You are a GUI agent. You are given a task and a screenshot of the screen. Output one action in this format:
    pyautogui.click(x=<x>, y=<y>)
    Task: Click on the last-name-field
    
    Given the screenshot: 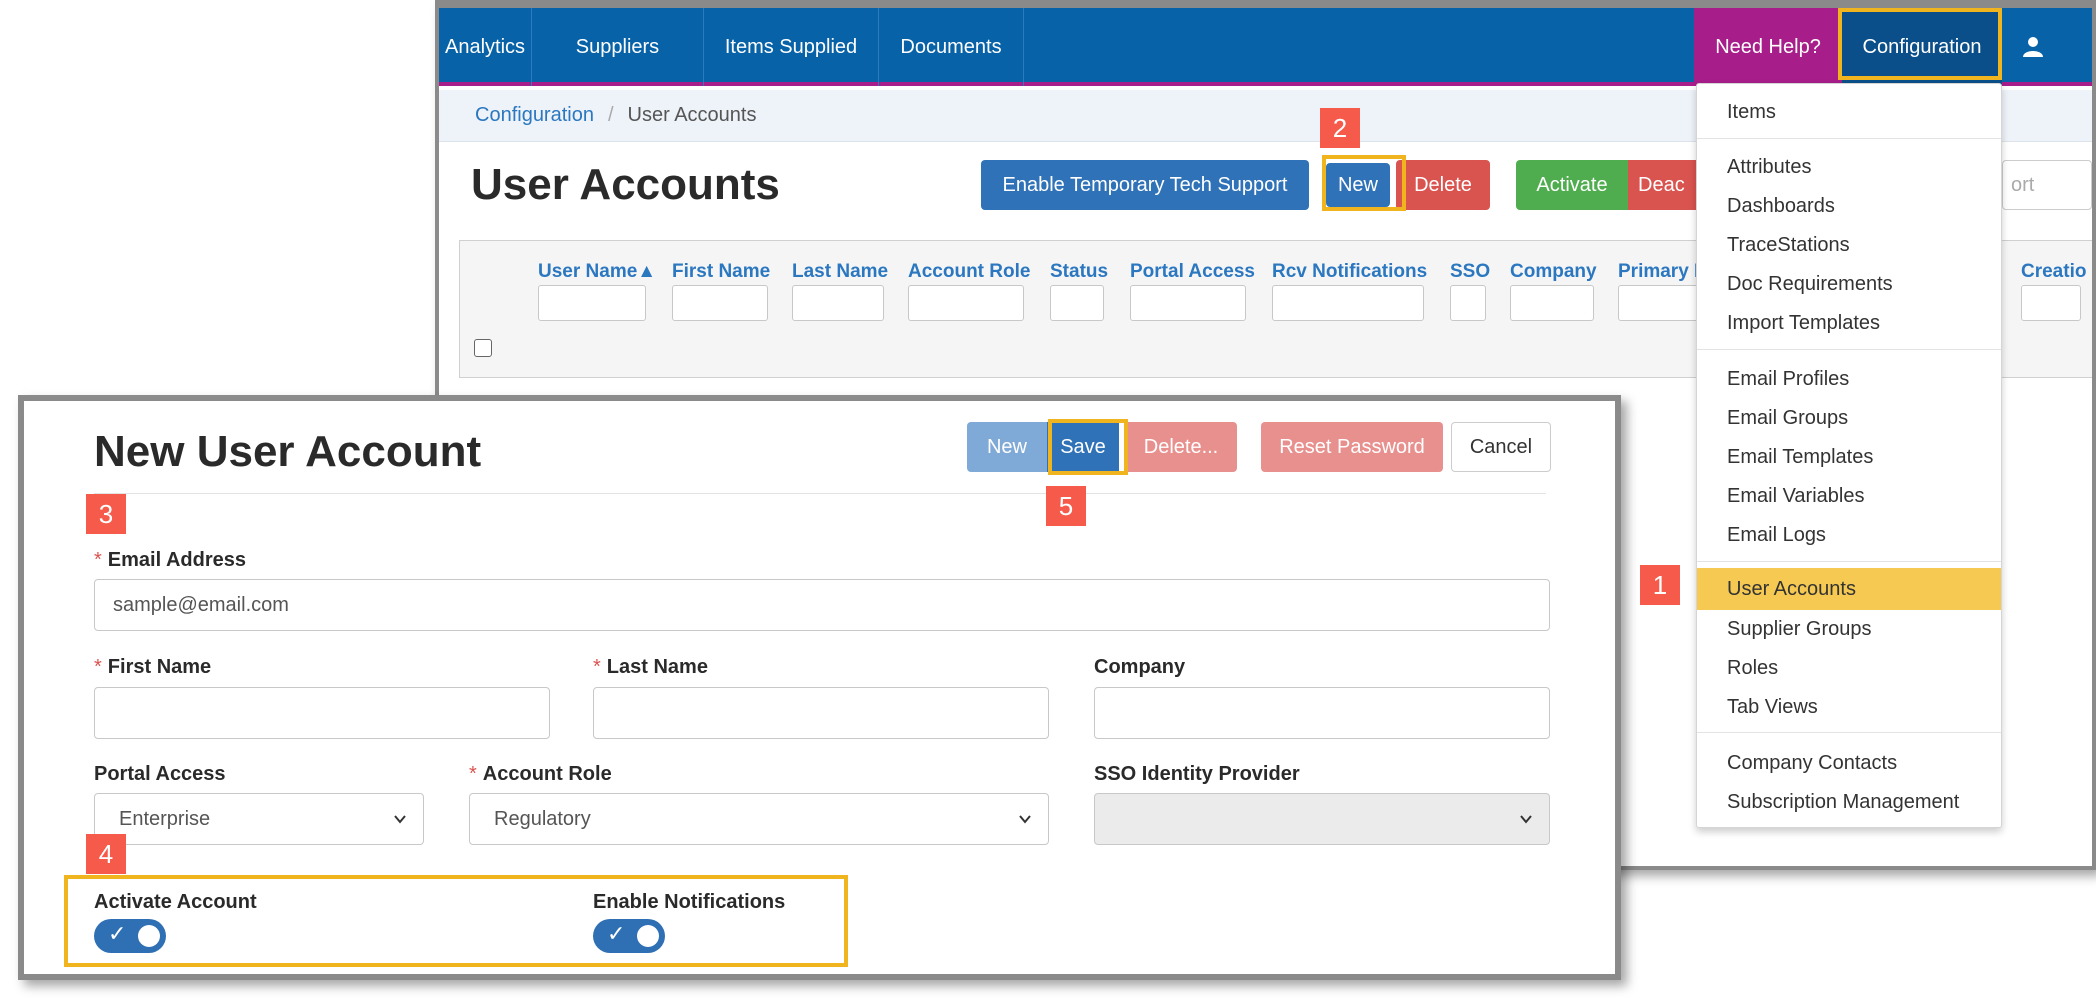 What is the action you would take?
    pyautogui.click(x=821, y=713)
    